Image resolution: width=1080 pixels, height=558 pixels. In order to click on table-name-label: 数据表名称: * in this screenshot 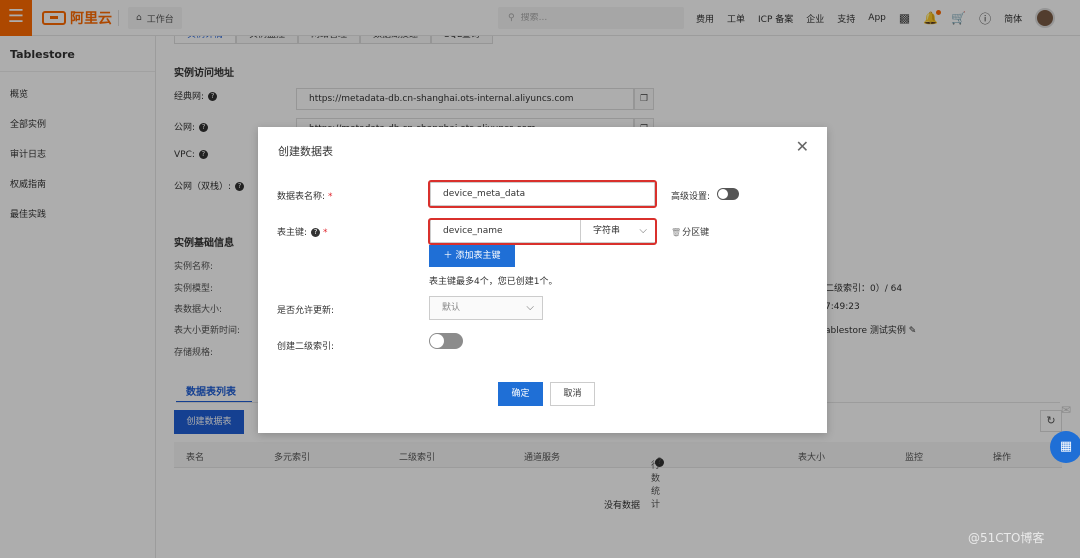, I will do `click(305, 195)`.